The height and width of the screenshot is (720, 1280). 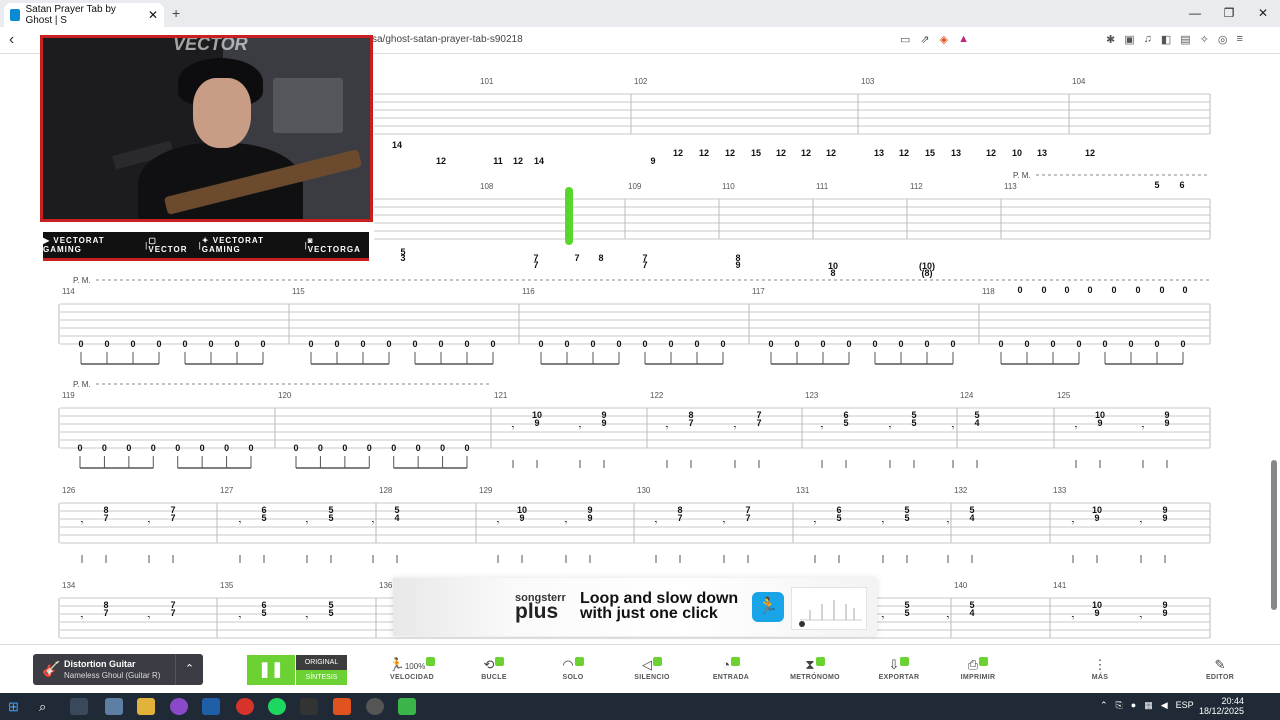 I want to click on task-view-icon, so click(x=79, y=706).